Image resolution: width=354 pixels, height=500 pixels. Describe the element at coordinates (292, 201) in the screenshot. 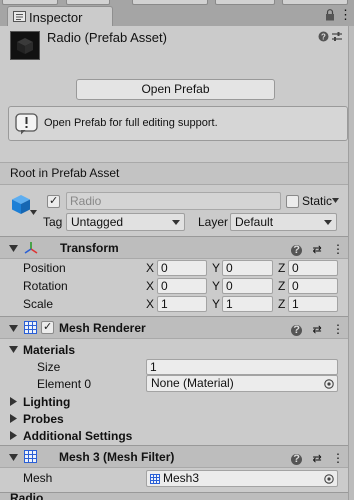

I see `static-checkbox` at that location.